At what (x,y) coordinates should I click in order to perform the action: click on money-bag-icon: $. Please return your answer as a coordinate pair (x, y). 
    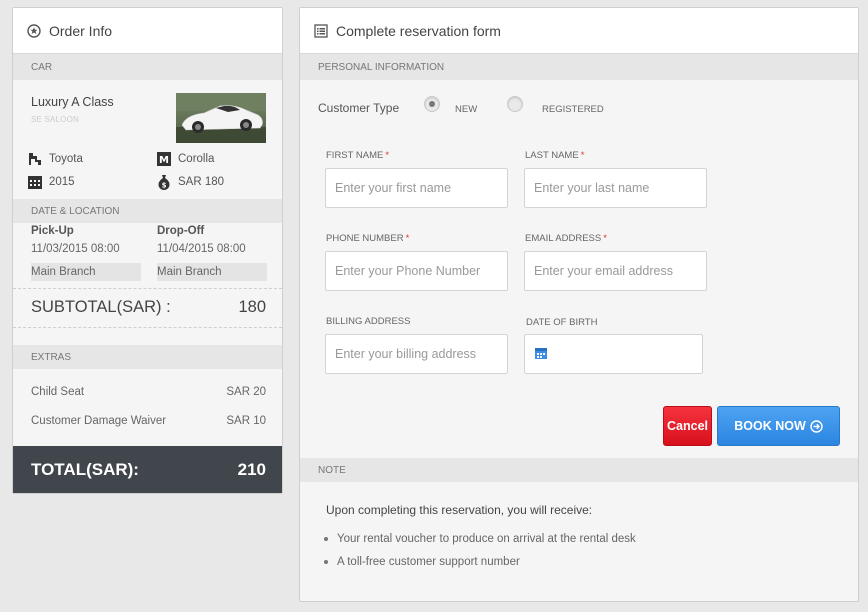
    Looking at the image, I should click on (164, 182).